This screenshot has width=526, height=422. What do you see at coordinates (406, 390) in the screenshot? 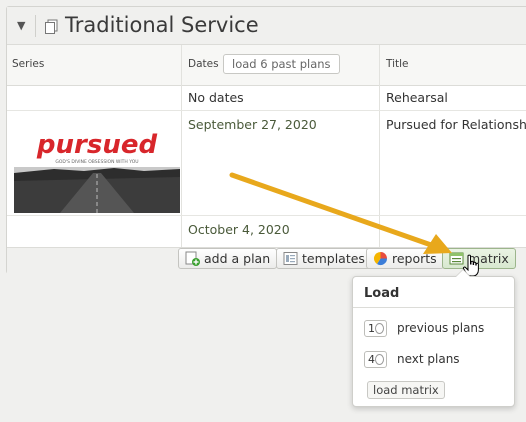
I see `load-matrix-button: load matrix` at bounding box center [406, 390].